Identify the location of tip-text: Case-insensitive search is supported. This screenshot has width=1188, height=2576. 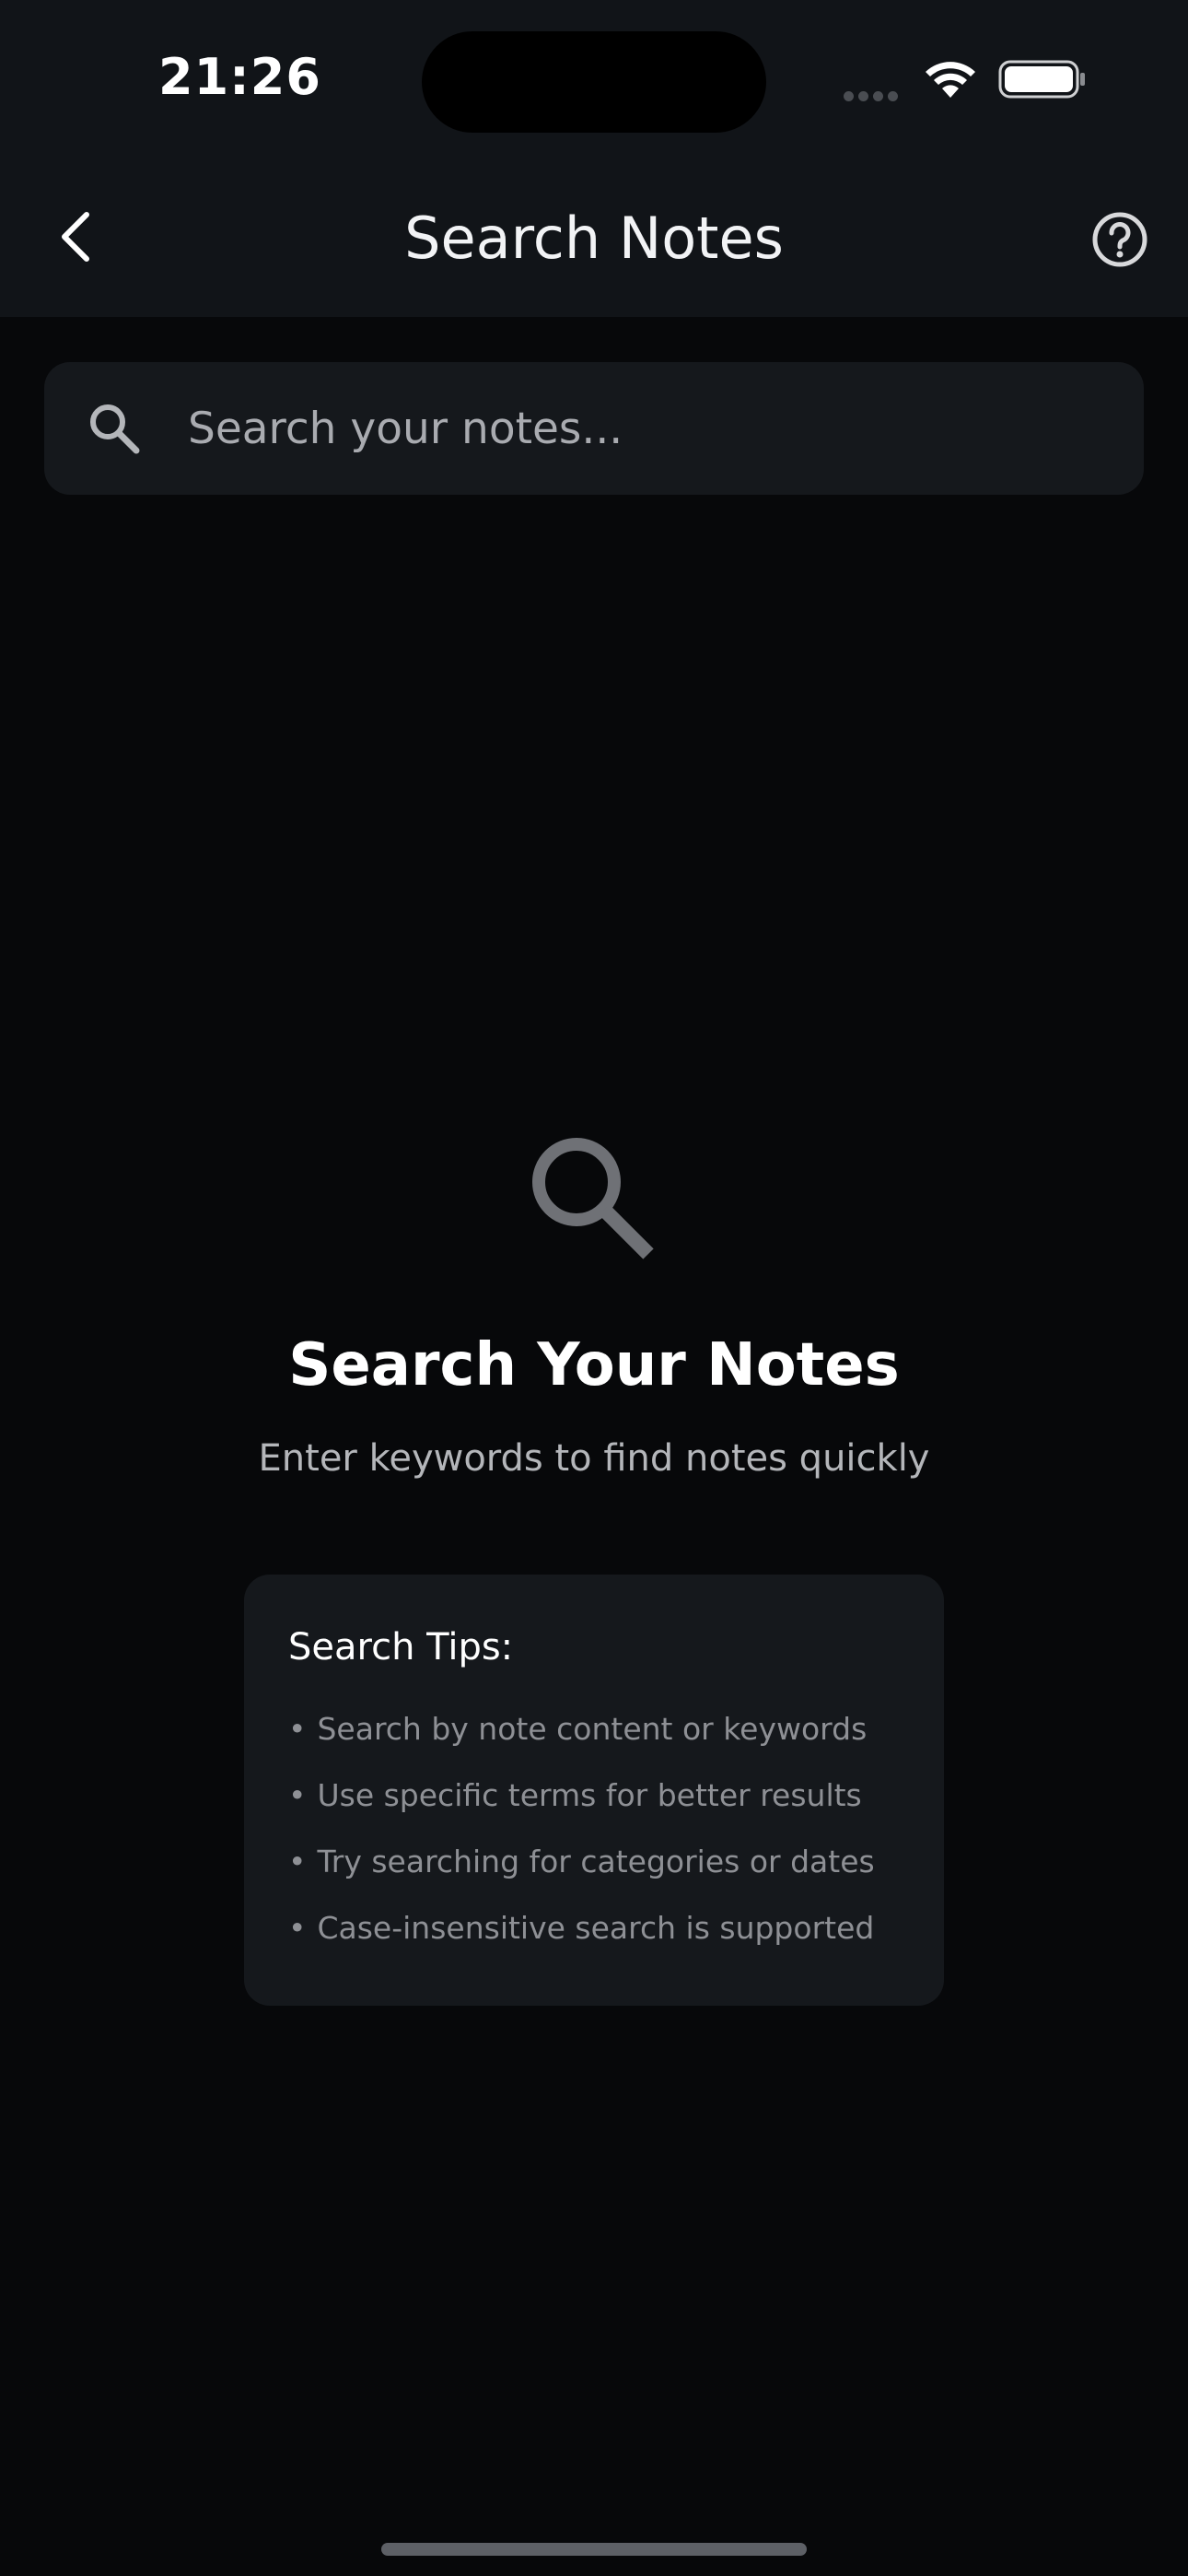
(596, 1928).